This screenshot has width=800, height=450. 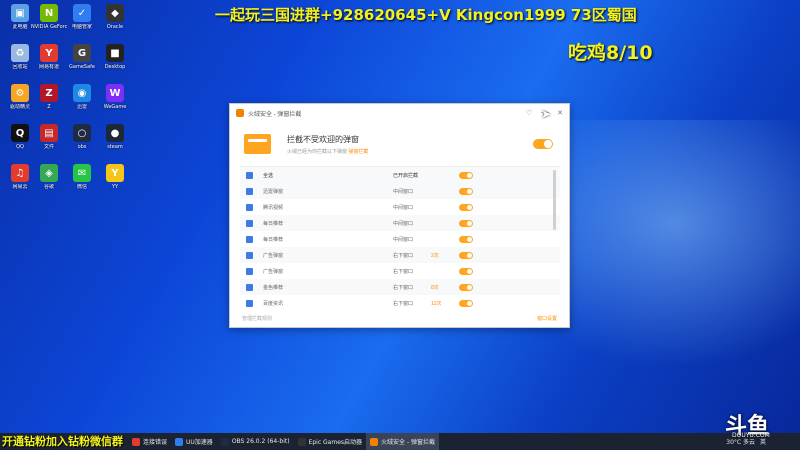 I want to click on header-link: 弹窗拦截, so click(x=358, y=152).